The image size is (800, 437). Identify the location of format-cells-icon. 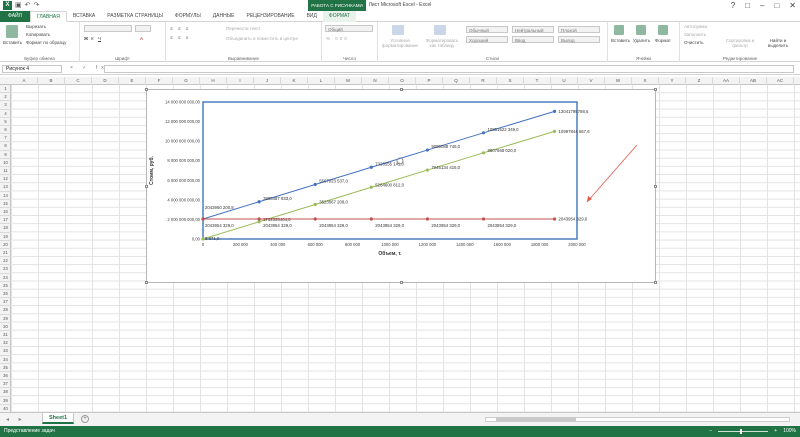
(663, 30).